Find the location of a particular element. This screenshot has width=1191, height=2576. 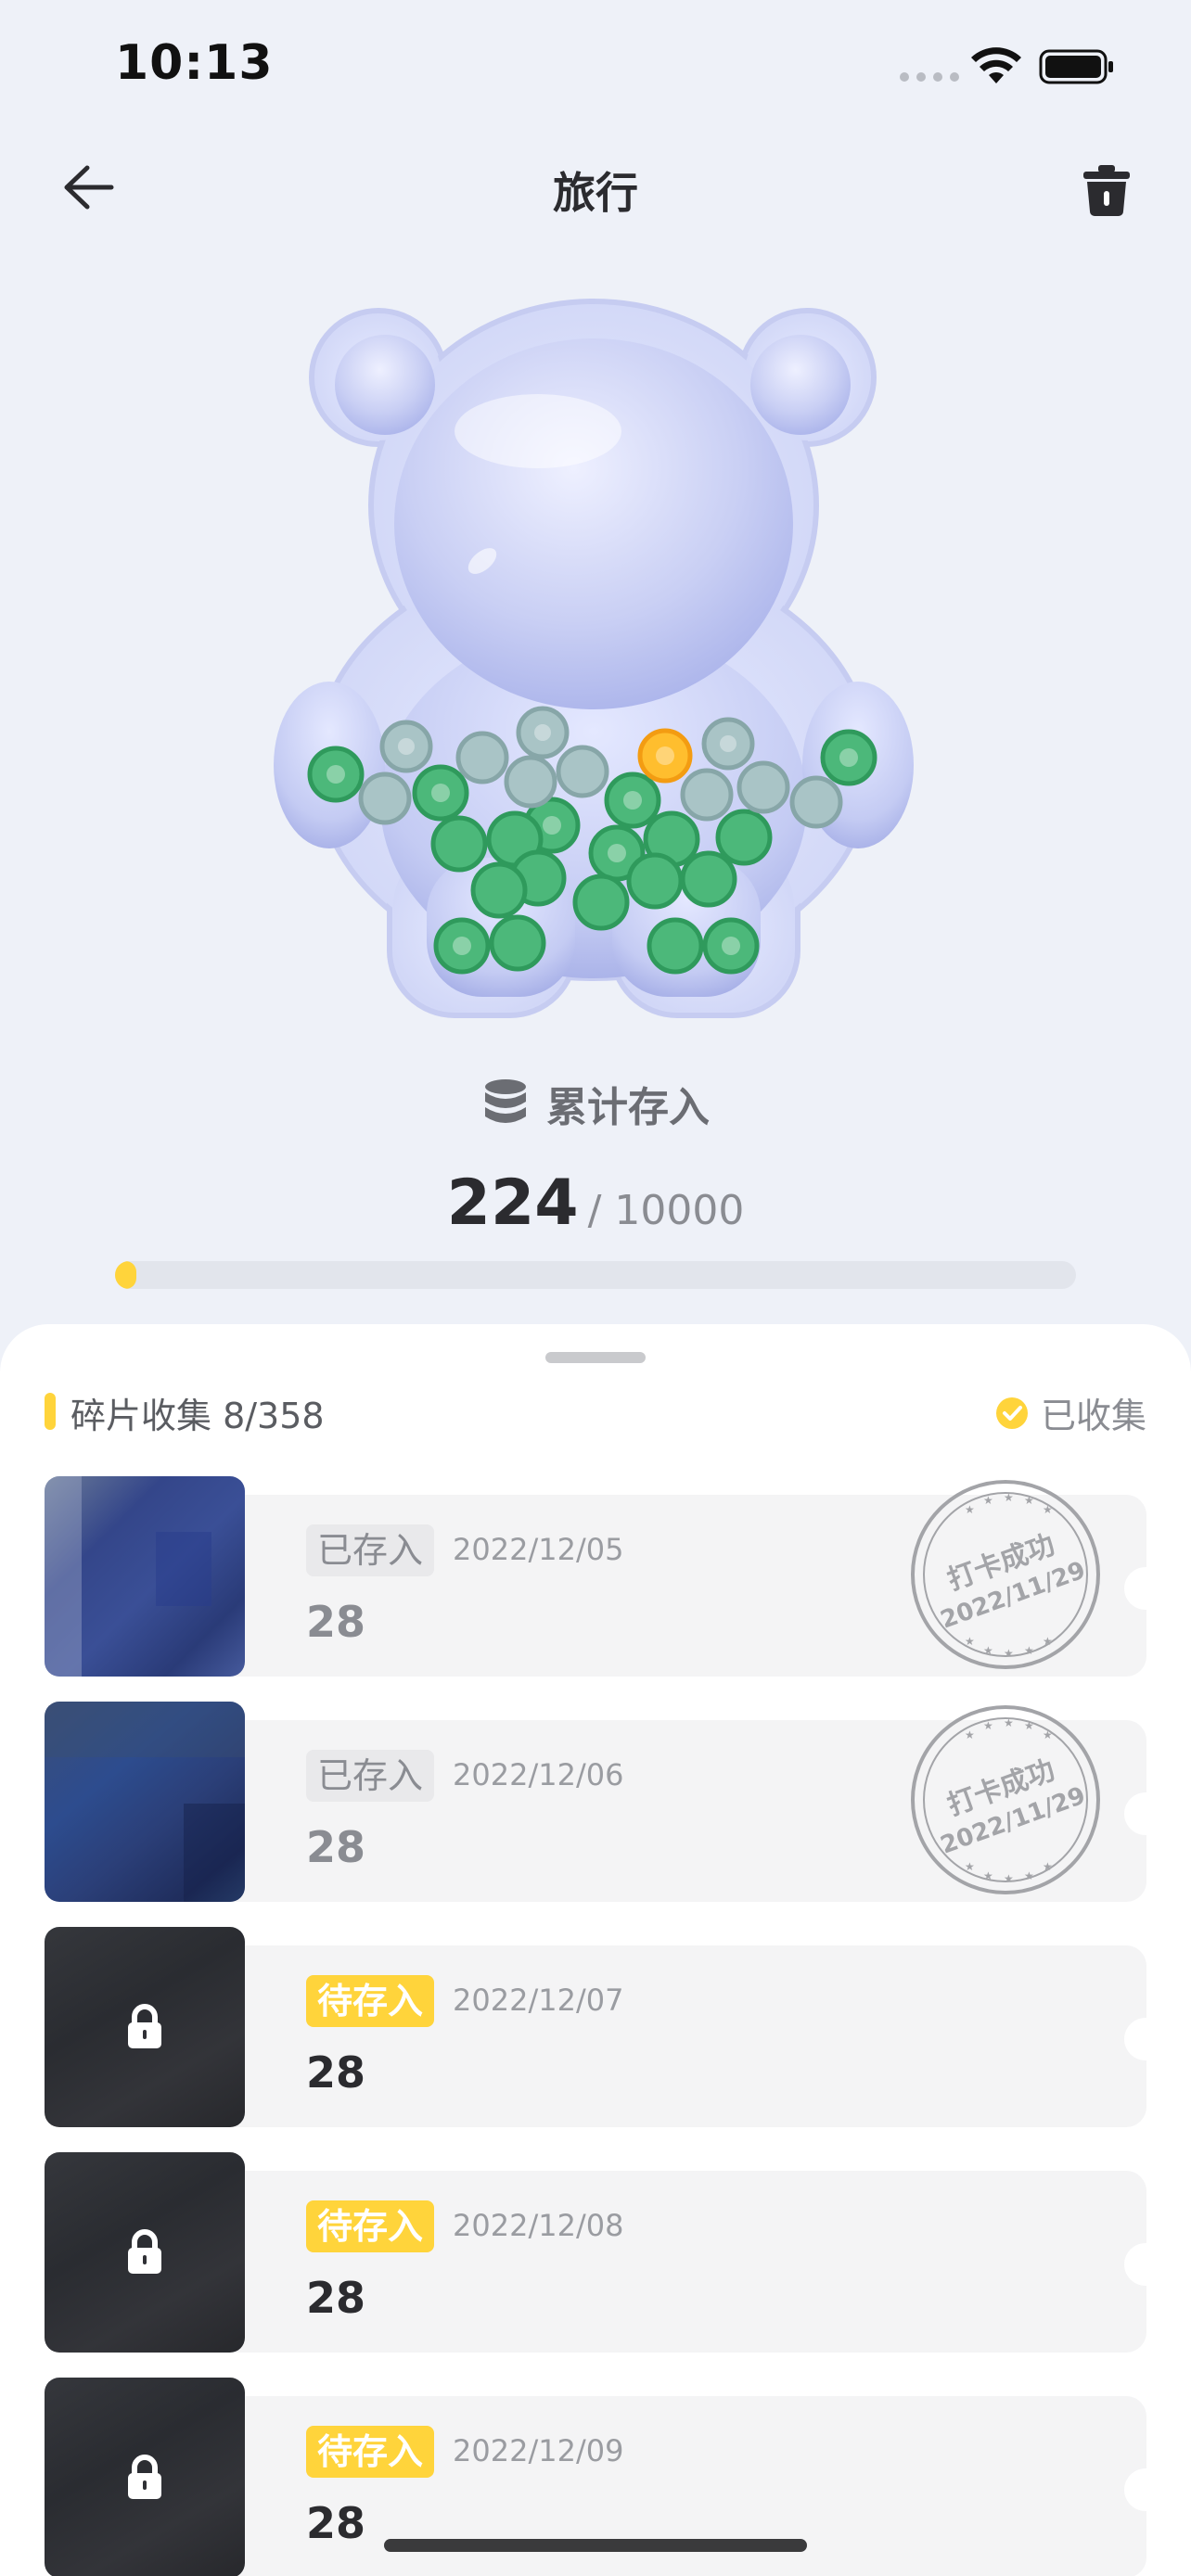

home-indicator is located at coordinates (595, 2545).